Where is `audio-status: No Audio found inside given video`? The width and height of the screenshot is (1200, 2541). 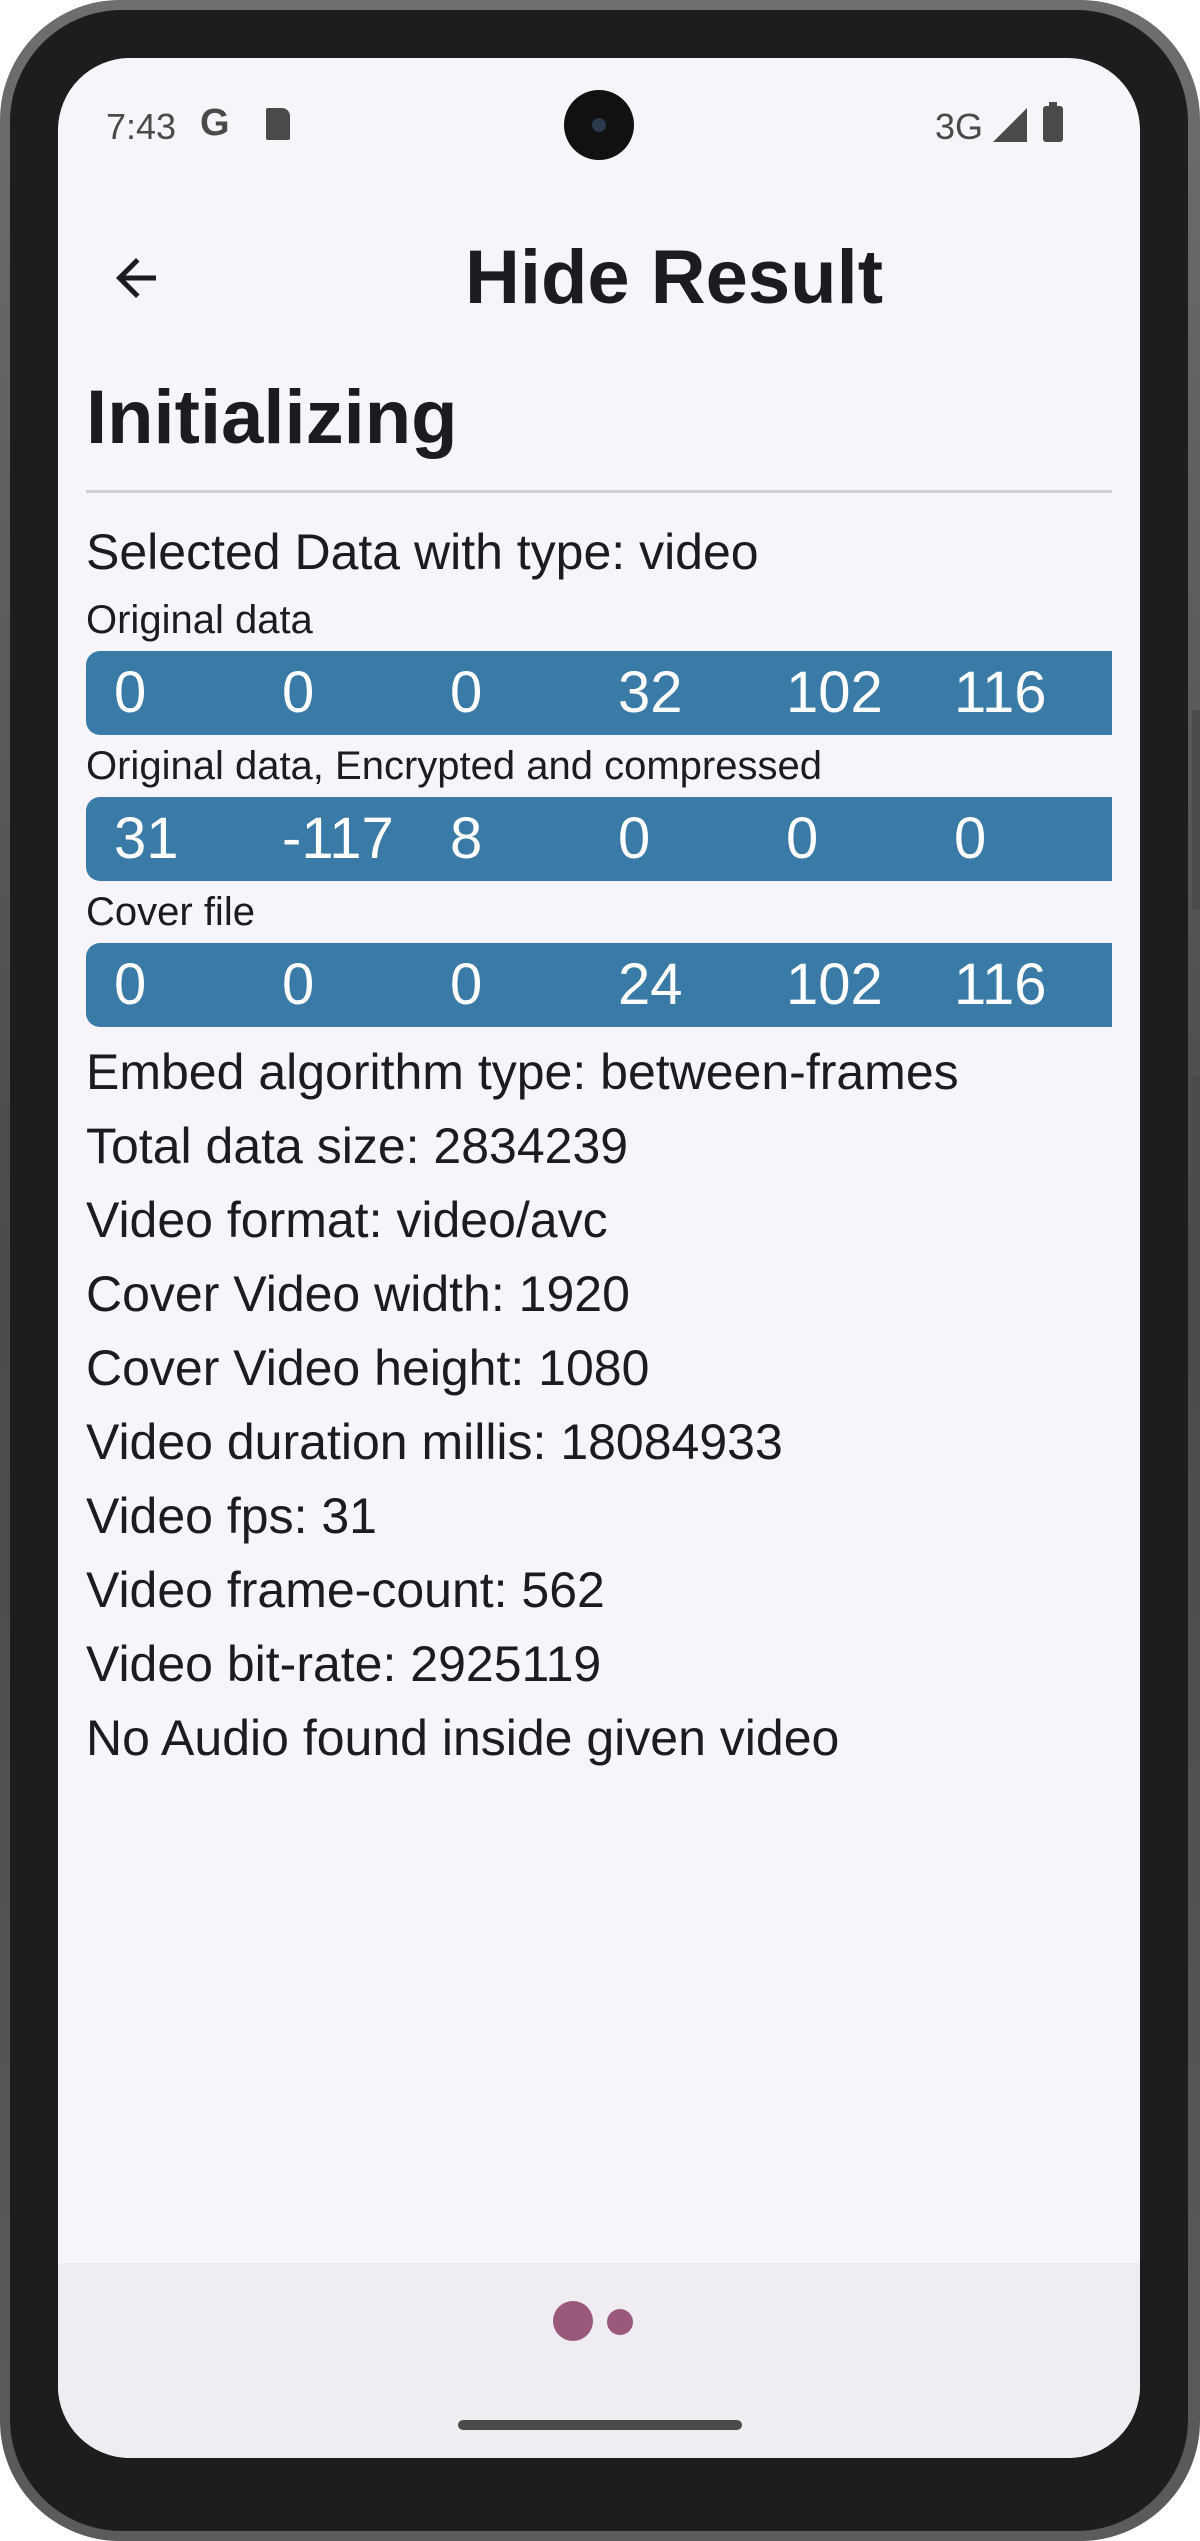 audio-status: No Audio found inside given video is located at coordinates (463, 1738).